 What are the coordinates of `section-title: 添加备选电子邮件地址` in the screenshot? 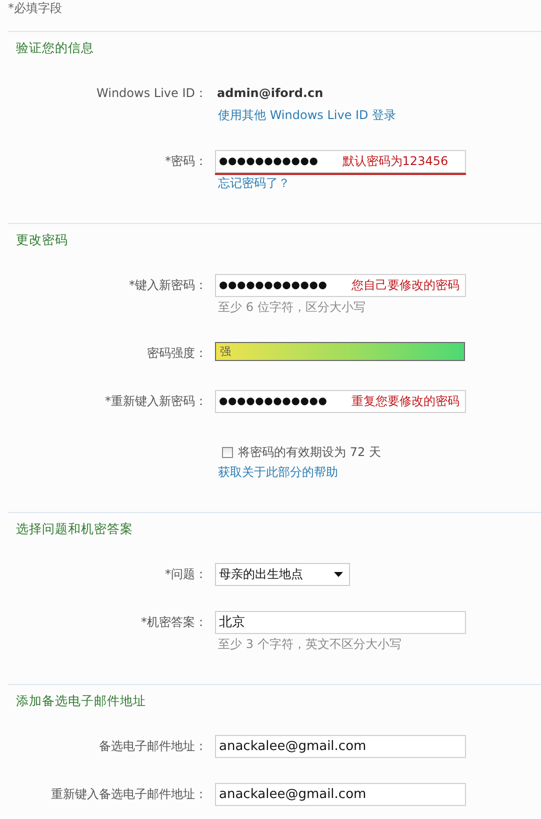 It's located at (80, 701).